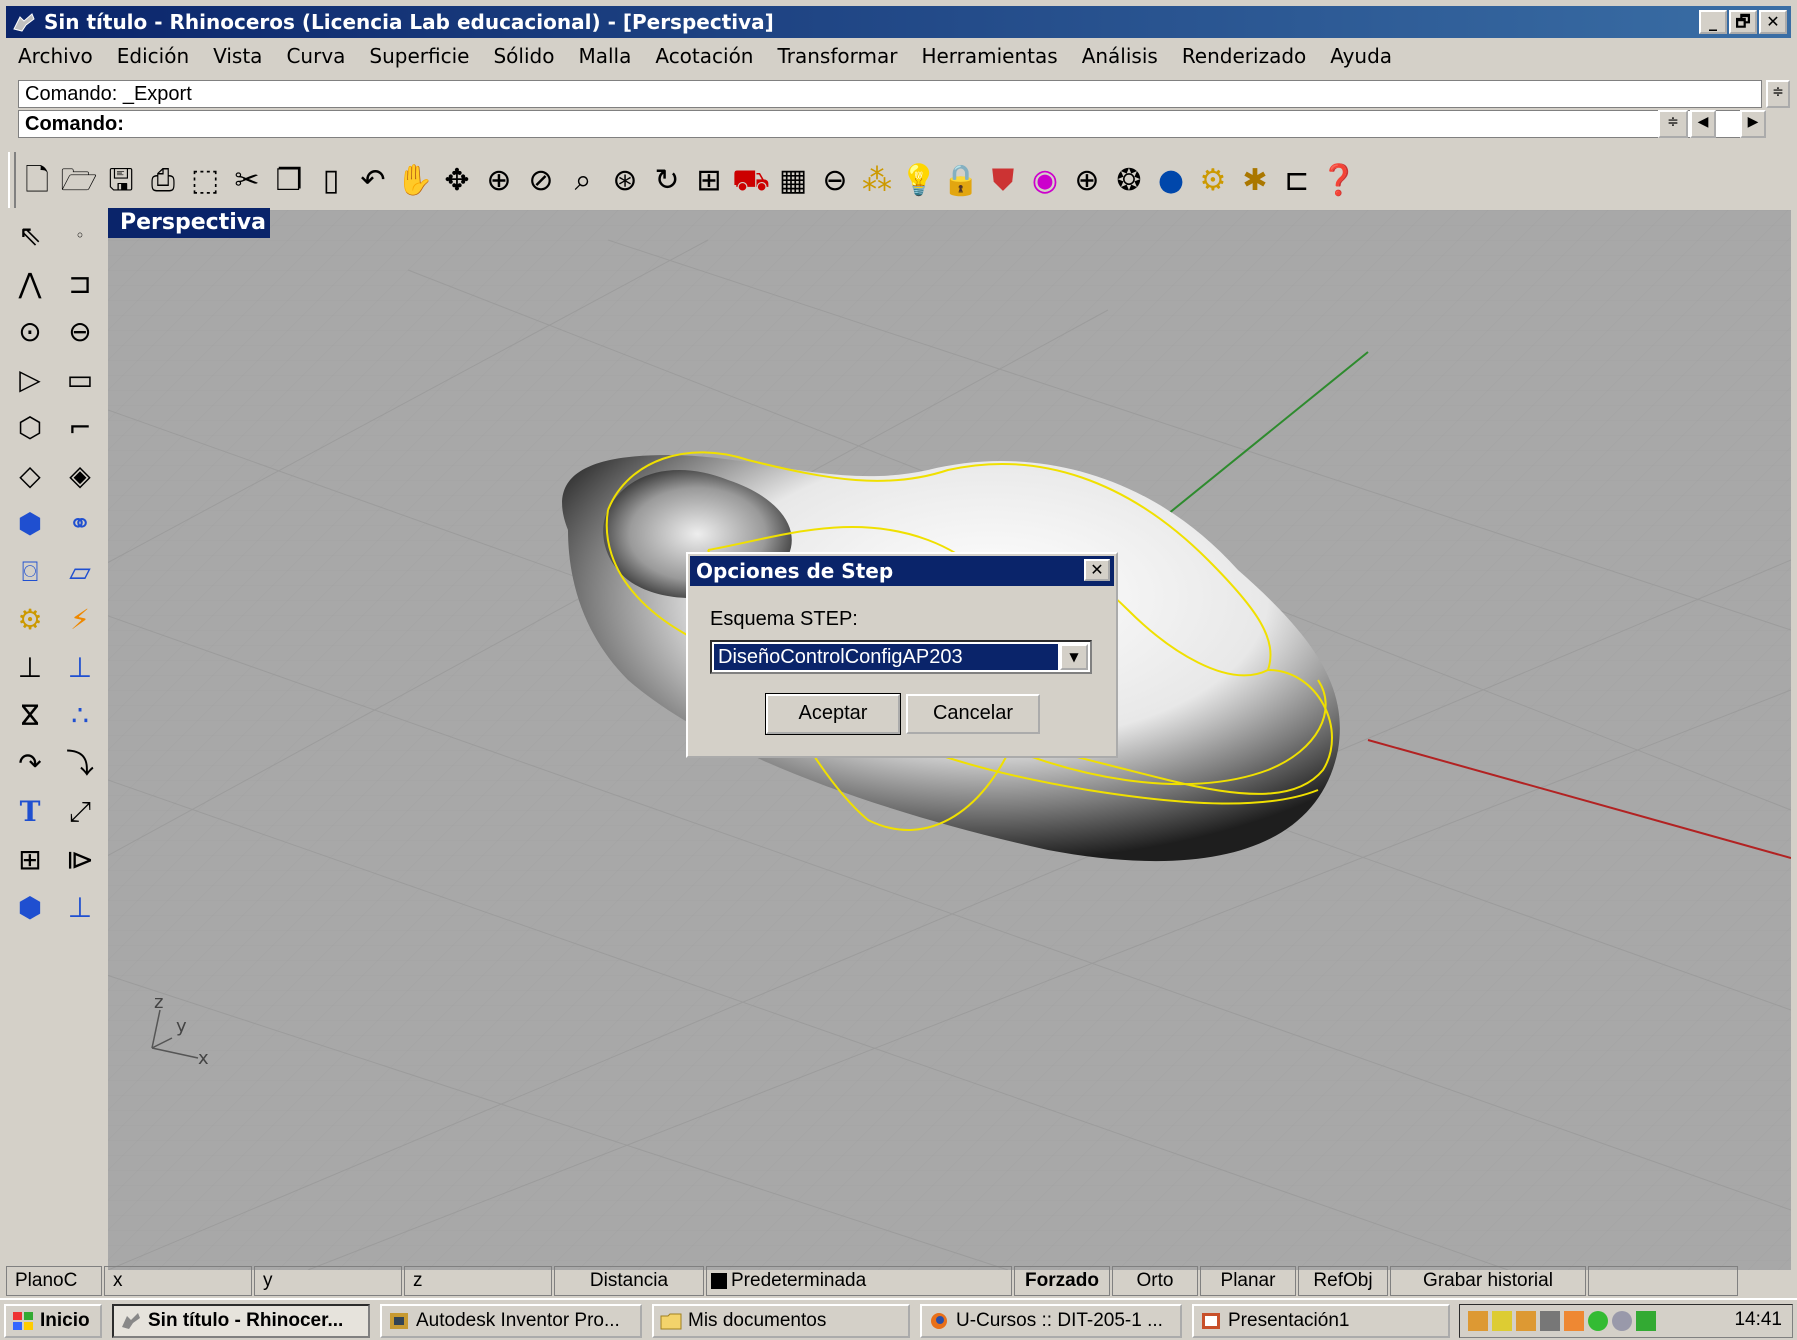  Describe the element at coordinates (541, 181) in the screenshot. I see `zoom-window-icon: ⊘` at that location.